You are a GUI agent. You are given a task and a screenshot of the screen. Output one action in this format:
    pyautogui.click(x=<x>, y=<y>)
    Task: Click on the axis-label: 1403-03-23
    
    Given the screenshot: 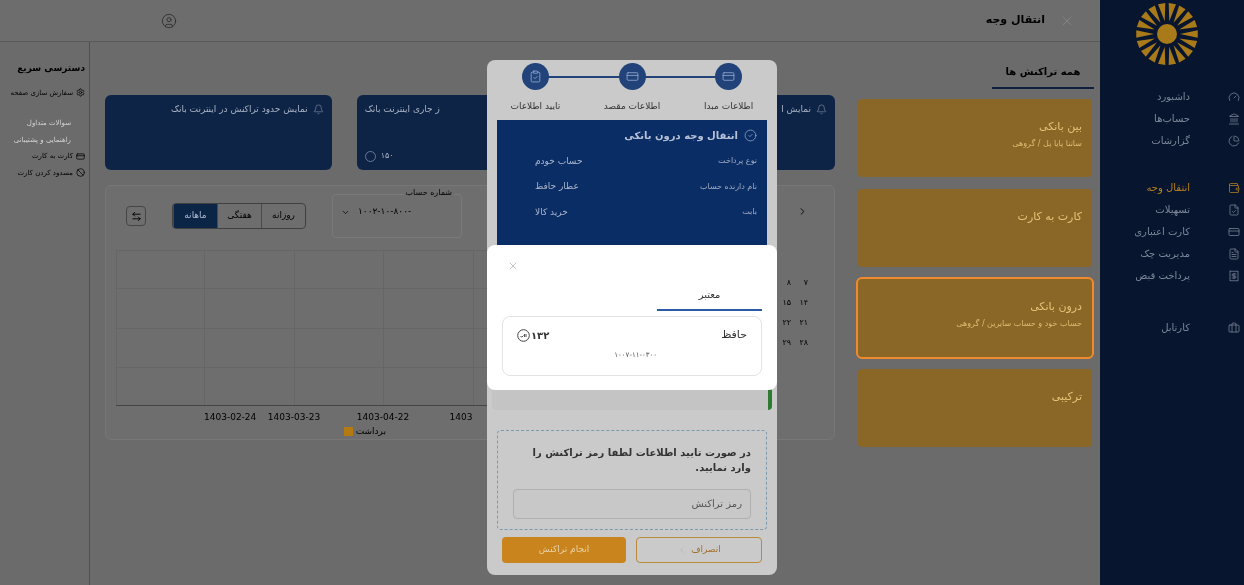 What is the action you would take?
    pyautogui.click(x=294, y=417)
    